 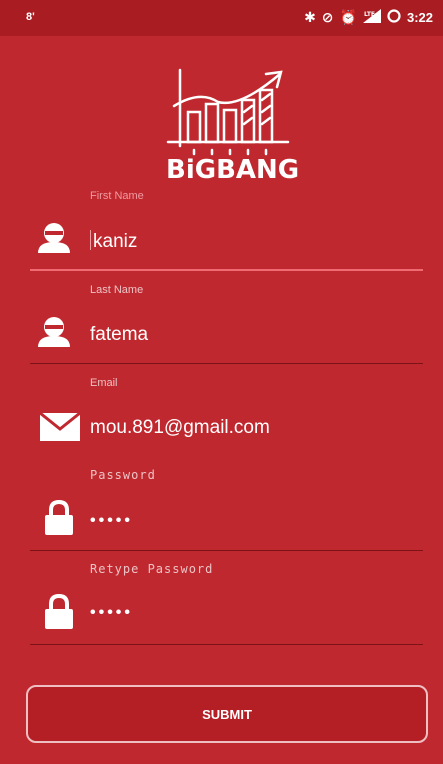 I want to click on email-field: Email mou.891@gmail.com, so click(x=226, y=418).